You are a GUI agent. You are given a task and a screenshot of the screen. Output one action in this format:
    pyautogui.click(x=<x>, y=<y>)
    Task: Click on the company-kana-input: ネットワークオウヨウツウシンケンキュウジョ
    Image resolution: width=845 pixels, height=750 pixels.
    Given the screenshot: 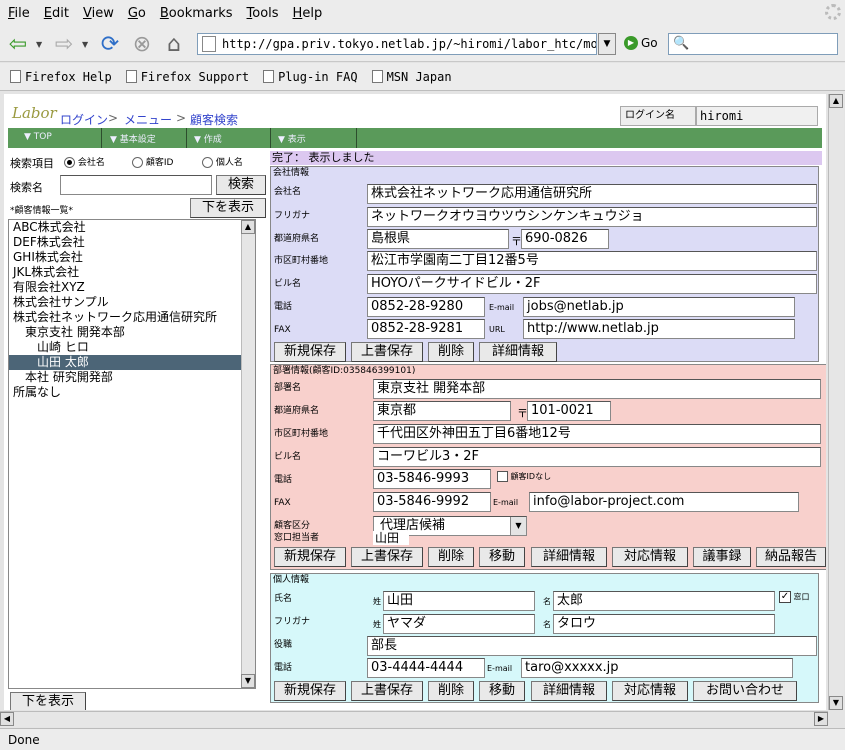 What is the action you would take?
    pyautogui.click(x=592, y=217)
    